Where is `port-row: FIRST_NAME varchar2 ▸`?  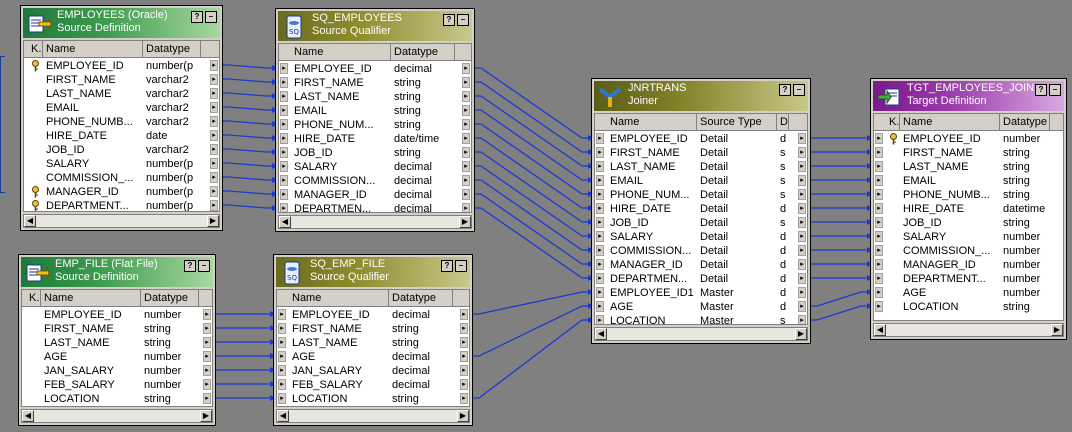
port-row: FIRST_NAME varchar2 ▸ is located at coordinates (121, 80).